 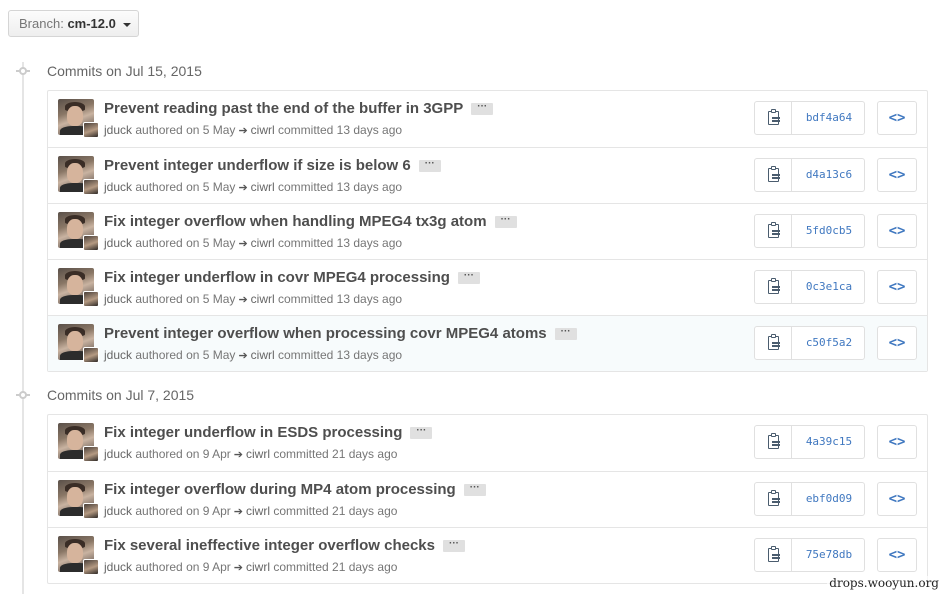 I want to click on commit-message-link: Fix integer underflow in ESDS processing, so click(x=253, y=432).